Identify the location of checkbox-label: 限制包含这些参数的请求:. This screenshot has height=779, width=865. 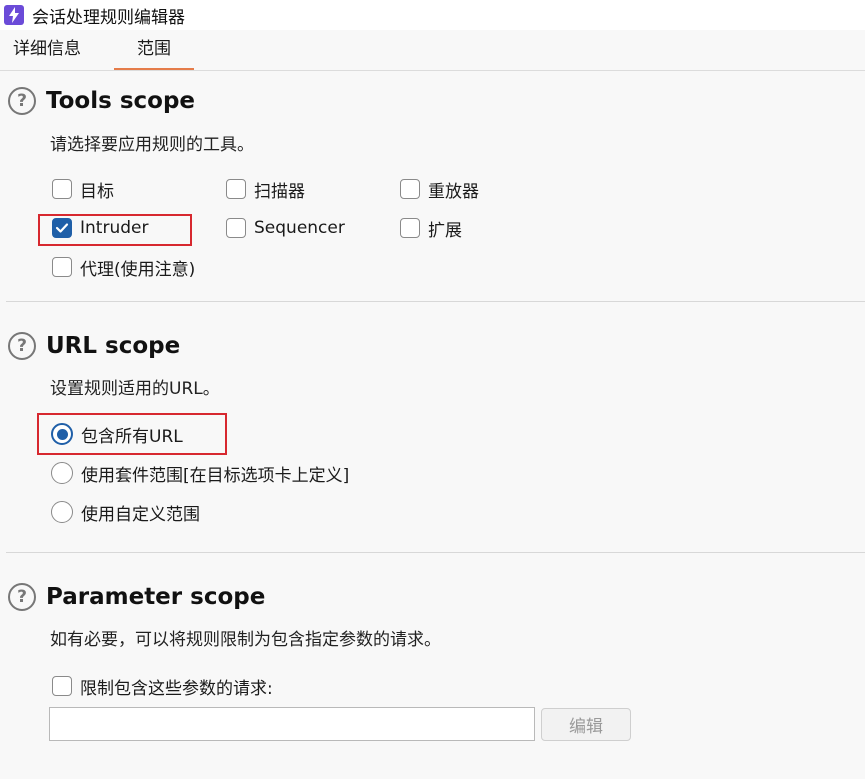
(176, 688).